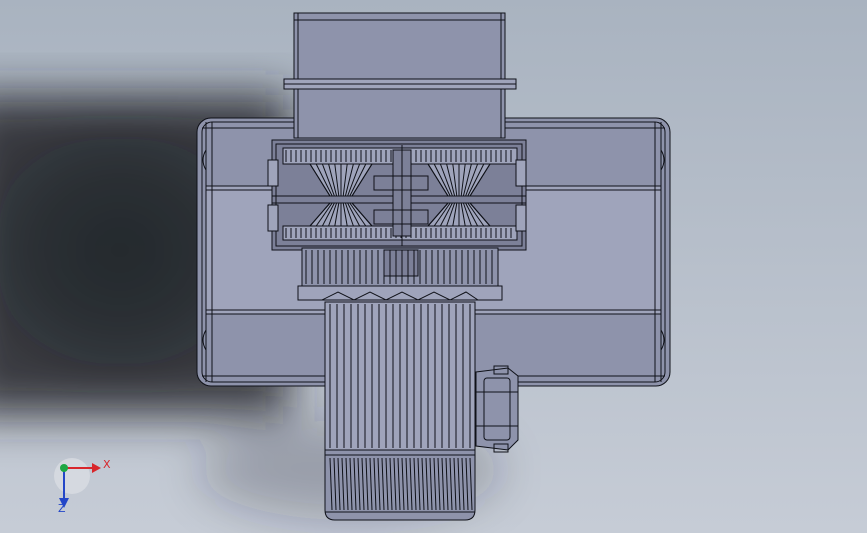  What do you see at coordinates (72, 476) in the screenshot?
I see `triad-origin-ring` at bounding box center [72, 476].